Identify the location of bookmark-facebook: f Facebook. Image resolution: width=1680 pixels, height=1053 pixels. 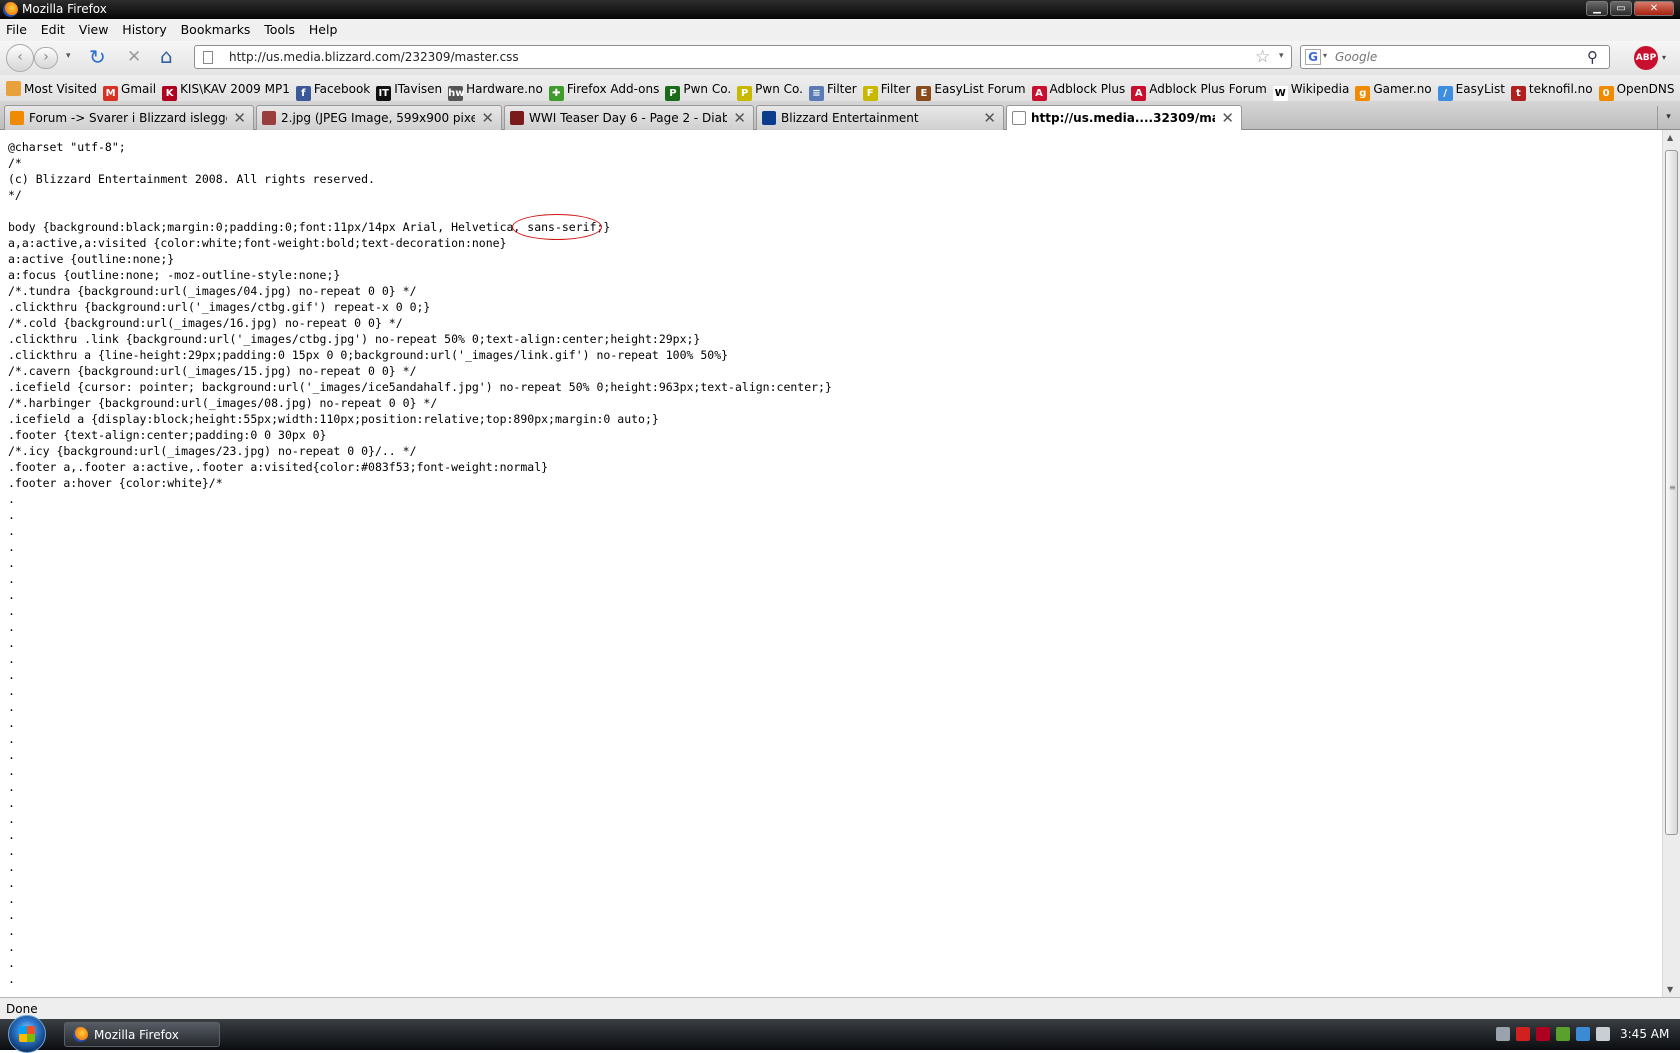
(332, 88).